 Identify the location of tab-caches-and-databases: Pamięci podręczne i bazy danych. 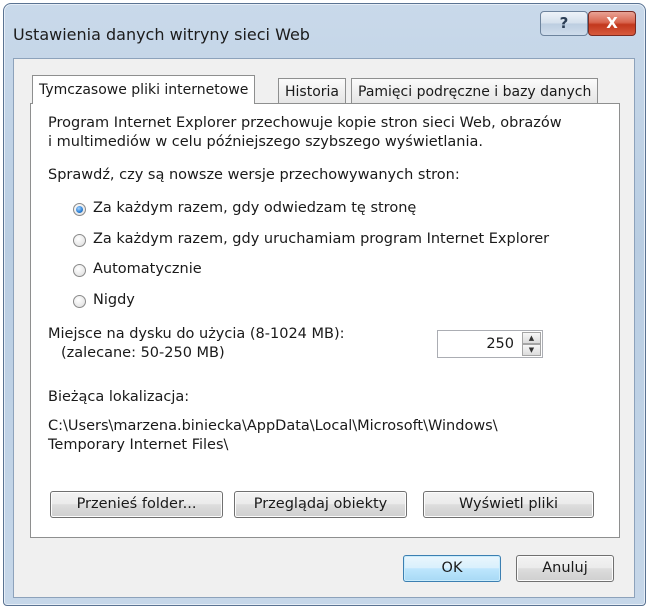
(475, 91).